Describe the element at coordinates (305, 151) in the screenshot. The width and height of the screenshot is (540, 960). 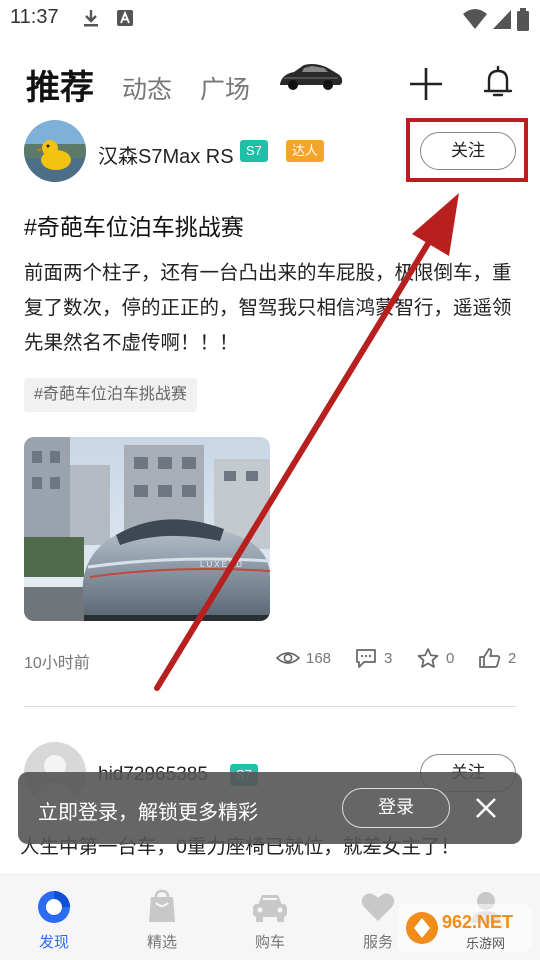
I see `expert-badge: 达人` at that location.